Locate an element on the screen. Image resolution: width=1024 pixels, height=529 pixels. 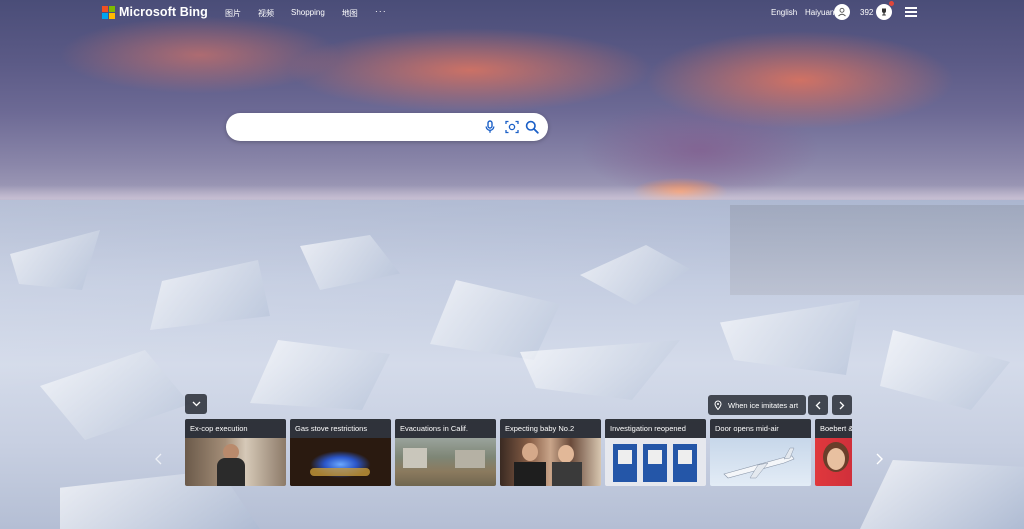
news-card: Door opens mid-air is located at coordinates (760, 452).